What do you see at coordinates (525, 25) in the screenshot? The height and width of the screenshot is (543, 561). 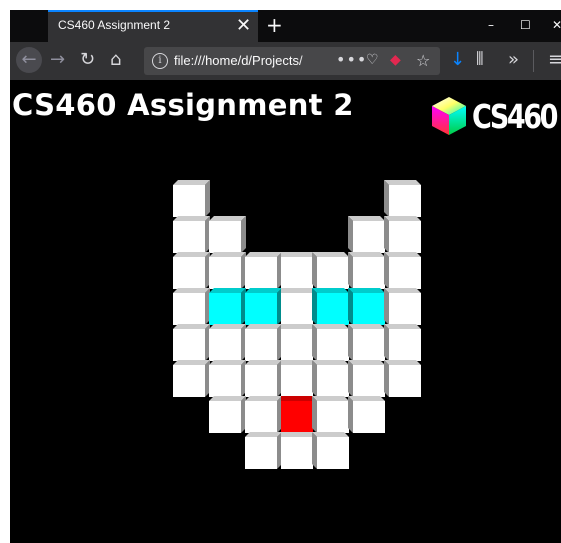 I see `maximize-icon: ☐` at bounding box center [525, 25].